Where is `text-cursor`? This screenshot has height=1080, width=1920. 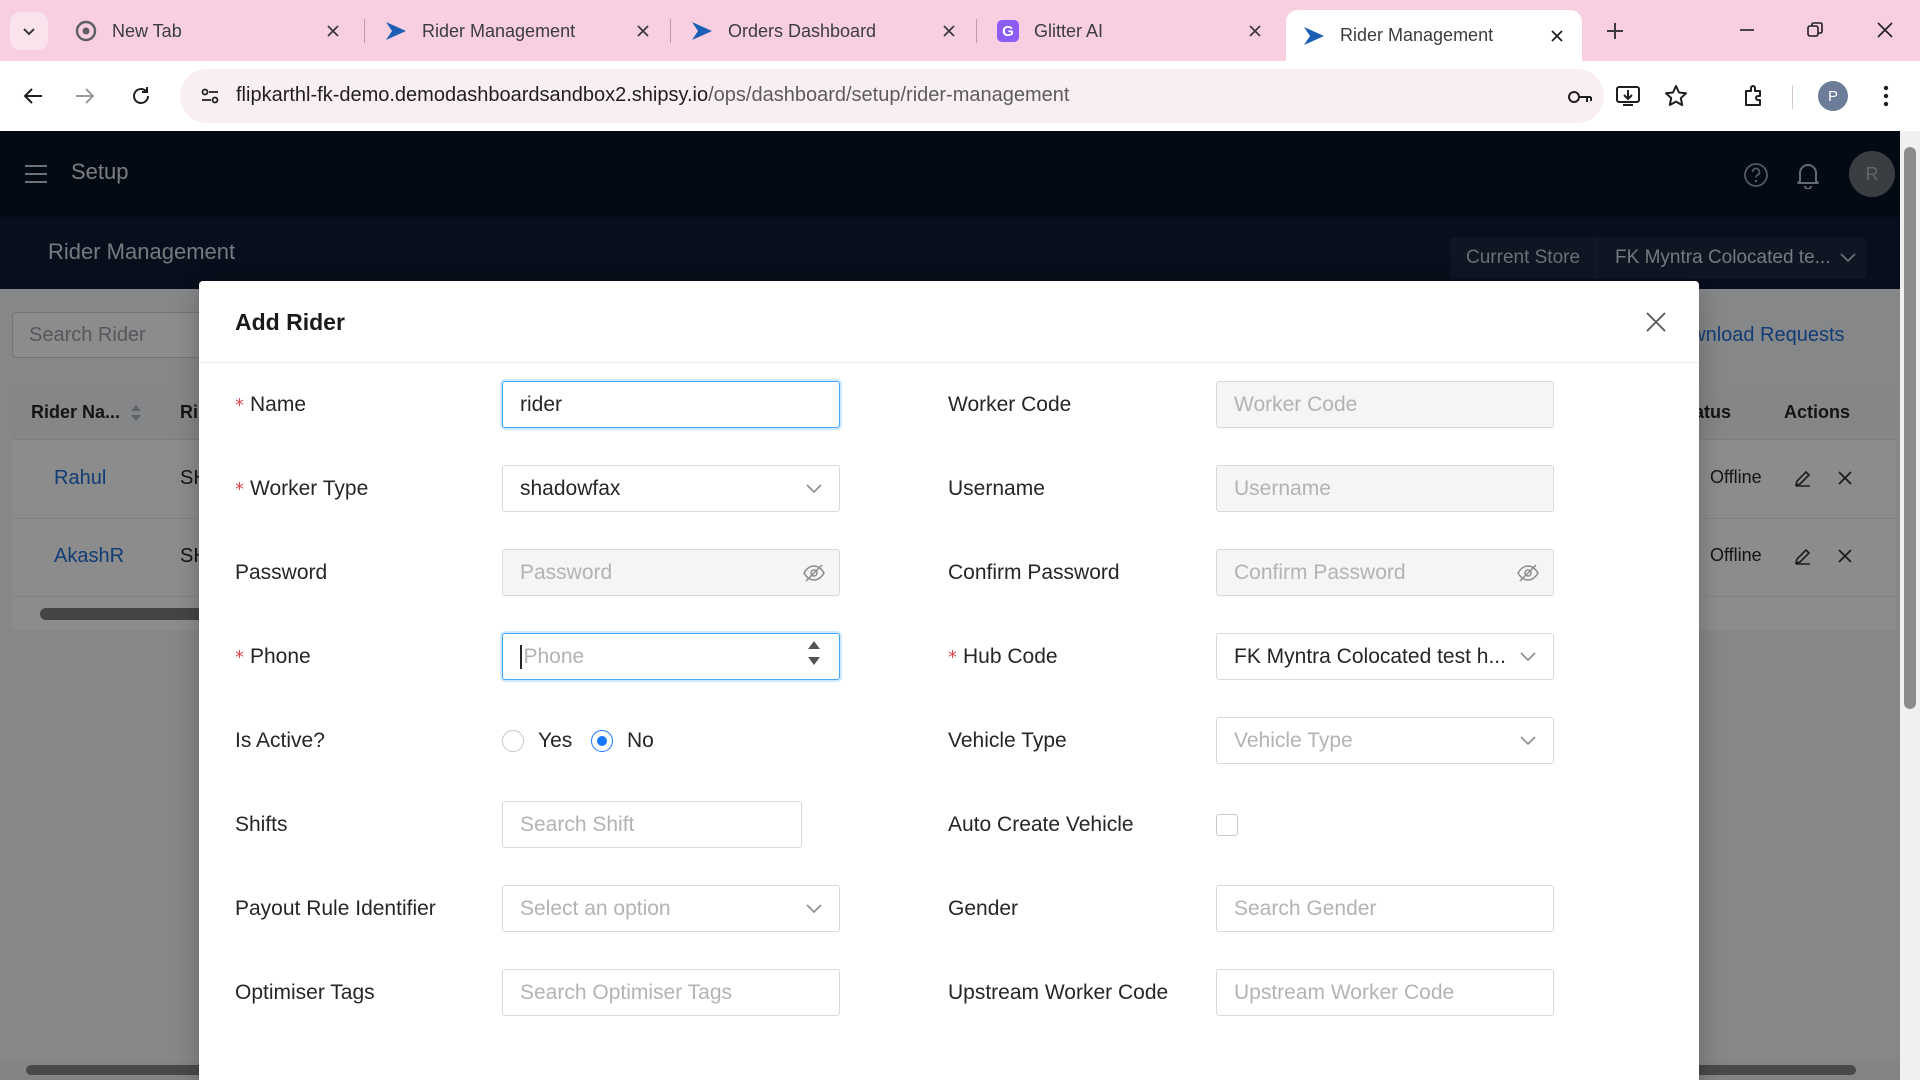 text-cursor is located at coordinates (521, 656).